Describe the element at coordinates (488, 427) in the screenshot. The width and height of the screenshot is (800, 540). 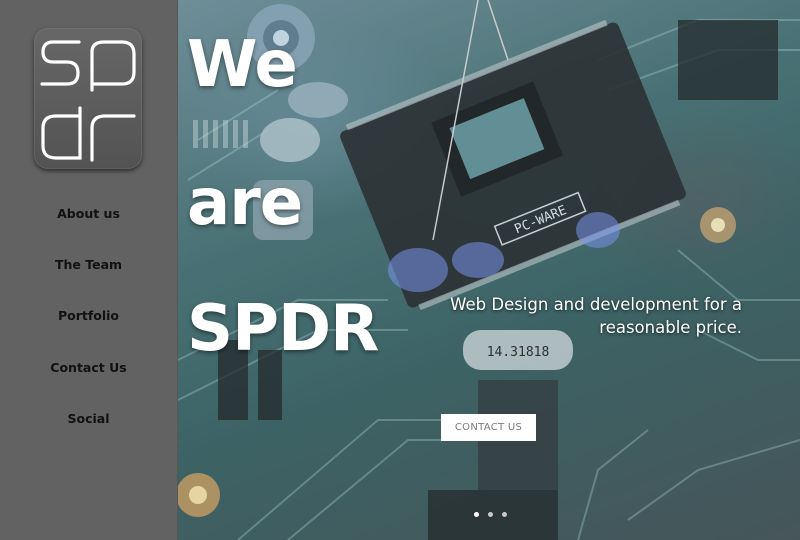
I see `contact-us-button: CONTACT US` at that location.